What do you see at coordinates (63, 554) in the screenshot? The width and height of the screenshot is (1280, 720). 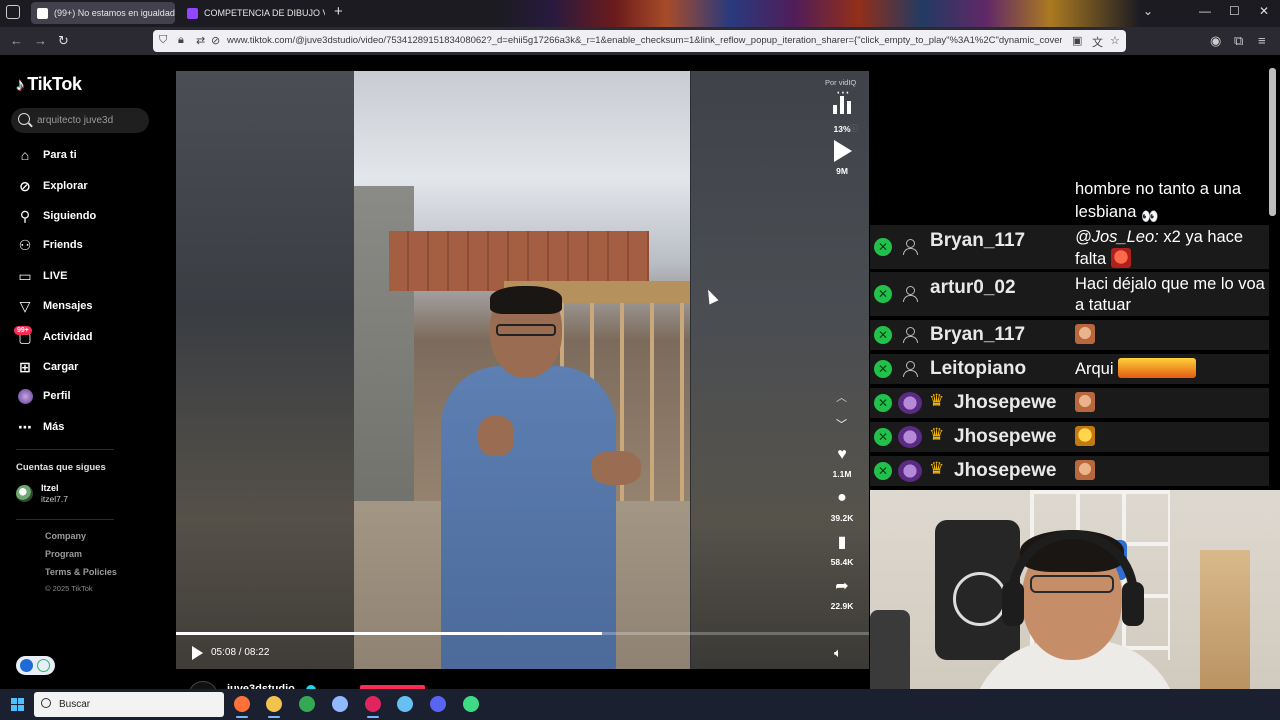 I see `footer-program-link: Program` at bounding box center [63, 554].